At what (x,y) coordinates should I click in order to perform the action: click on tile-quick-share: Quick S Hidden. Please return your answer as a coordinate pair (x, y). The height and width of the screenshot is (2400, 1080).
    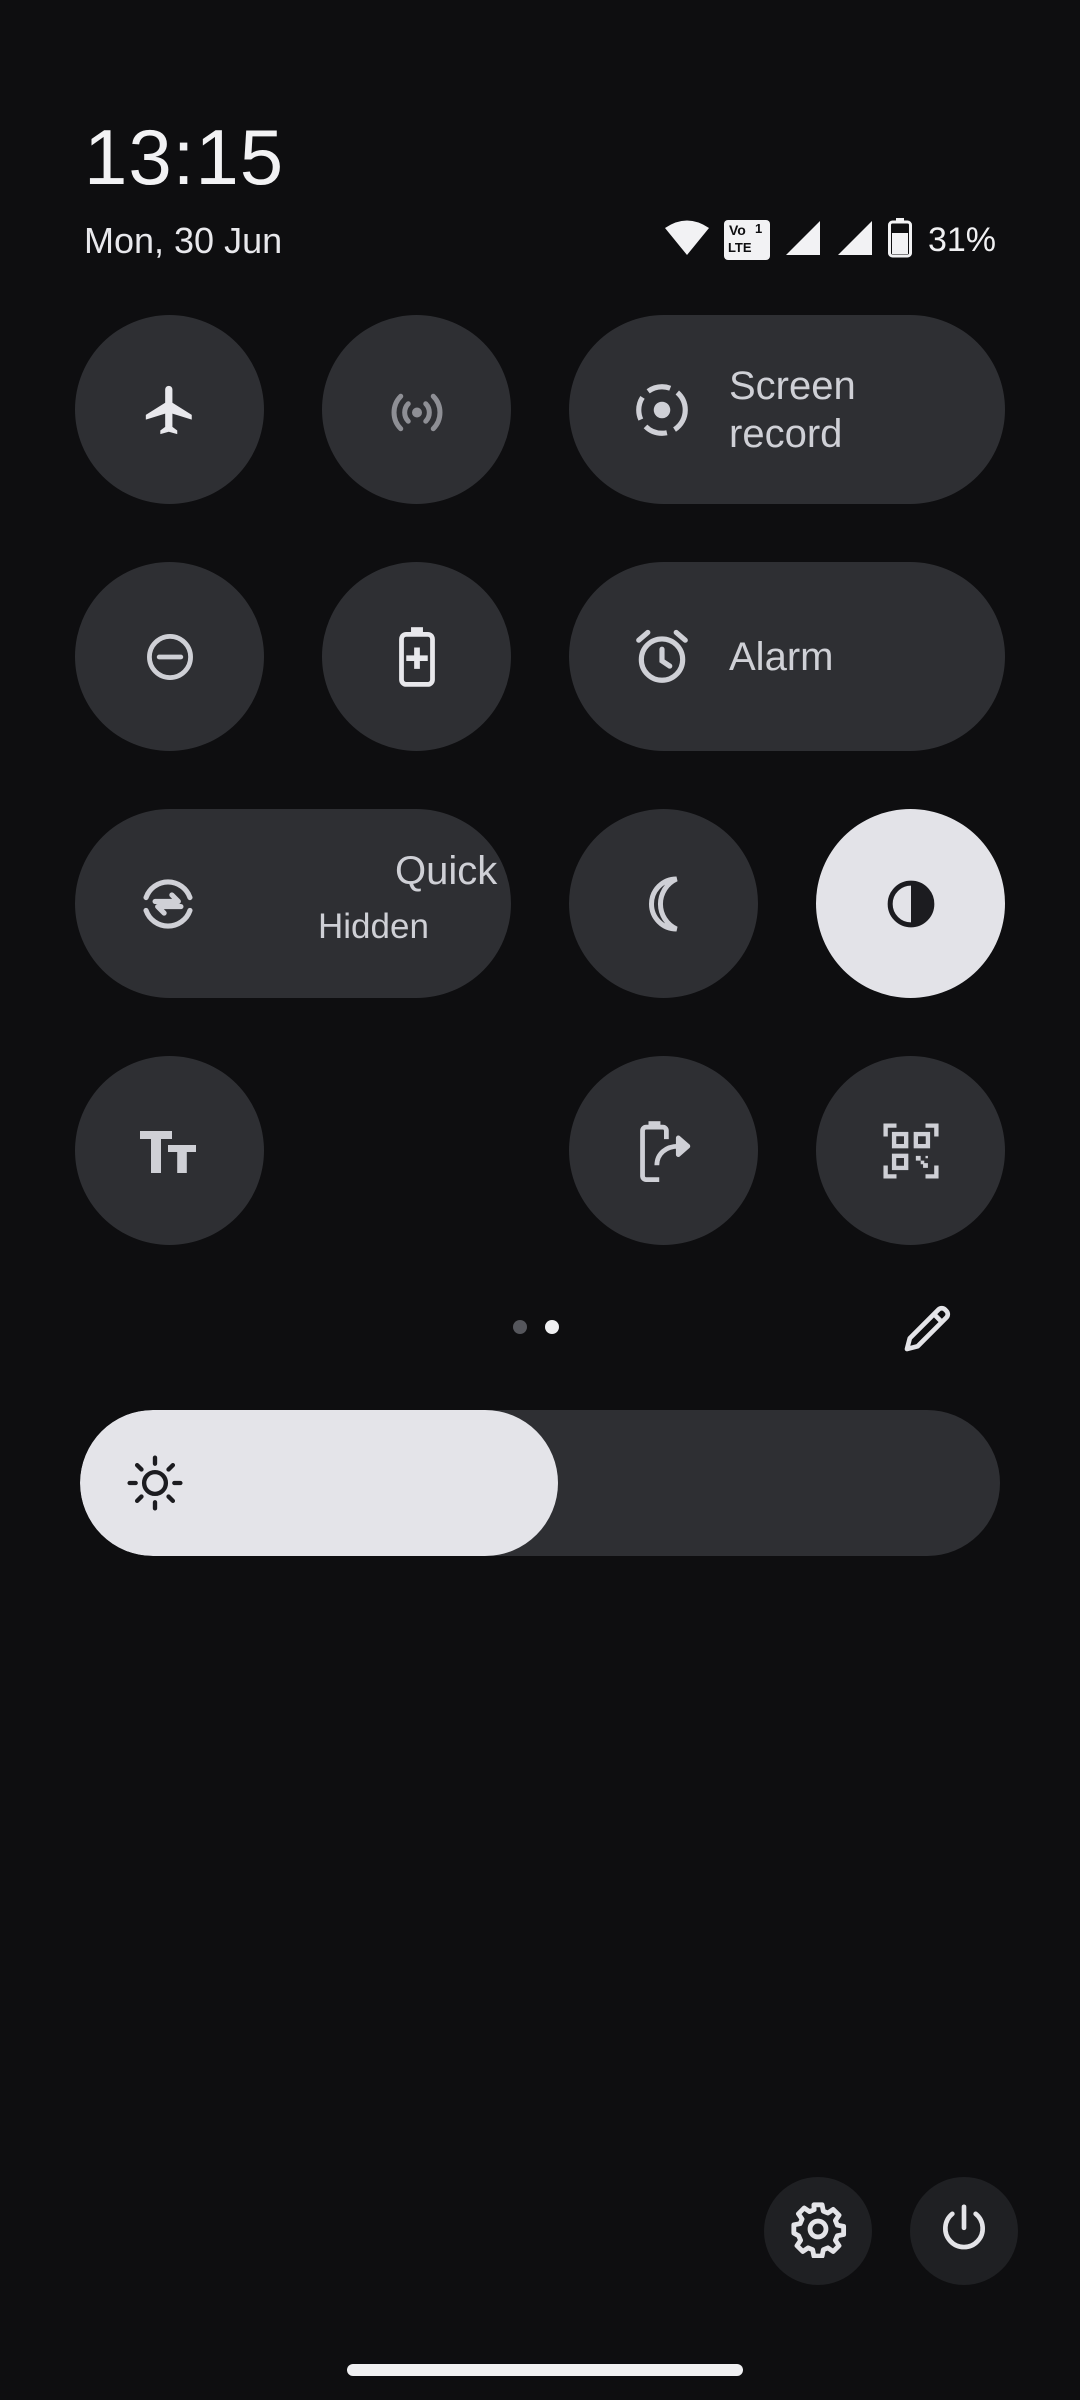
    Looking at the image, I should click on (293, 903).